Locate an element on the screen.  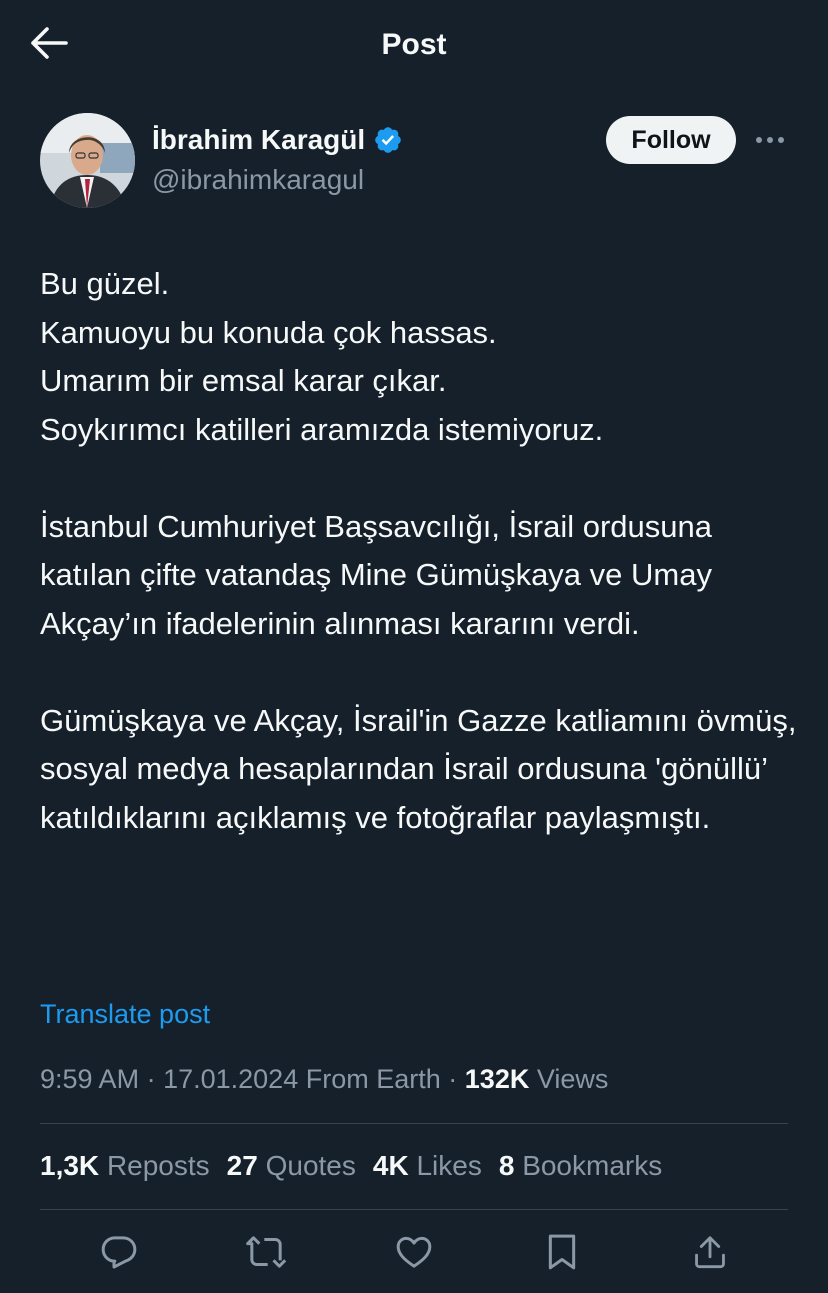
bookmark-button is located at coordinates (562, 1254).